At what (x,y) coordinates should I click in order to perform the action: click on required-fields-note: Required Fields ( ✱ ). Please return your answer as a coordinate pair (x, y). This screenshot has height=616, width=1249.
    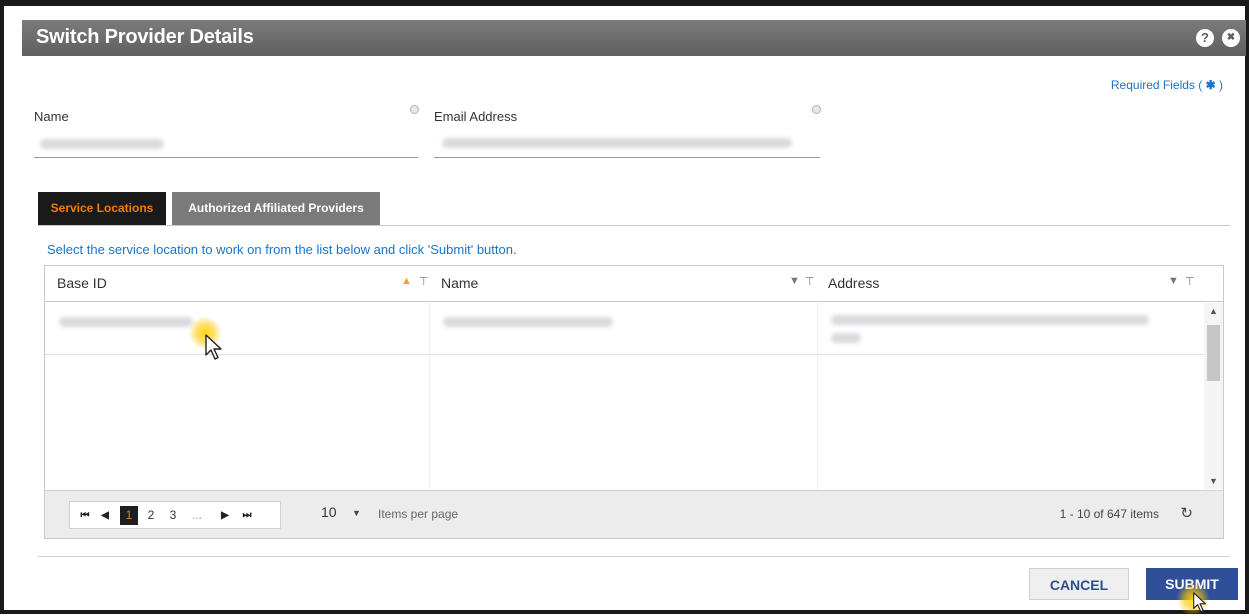
    Looking at the image, I should click on (1166, 85).